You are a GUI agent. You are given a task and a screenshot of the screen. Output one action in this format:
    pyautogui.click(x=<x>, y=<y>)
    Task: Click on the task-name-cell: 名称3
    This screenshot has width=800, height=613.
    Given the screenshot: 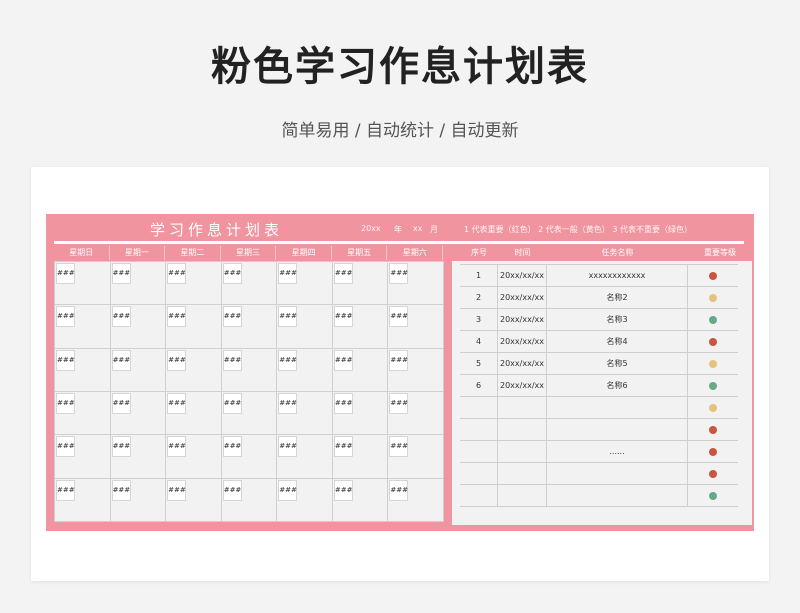 What is the action you would take?
    pyautogui.click(x=617, y=320)
    